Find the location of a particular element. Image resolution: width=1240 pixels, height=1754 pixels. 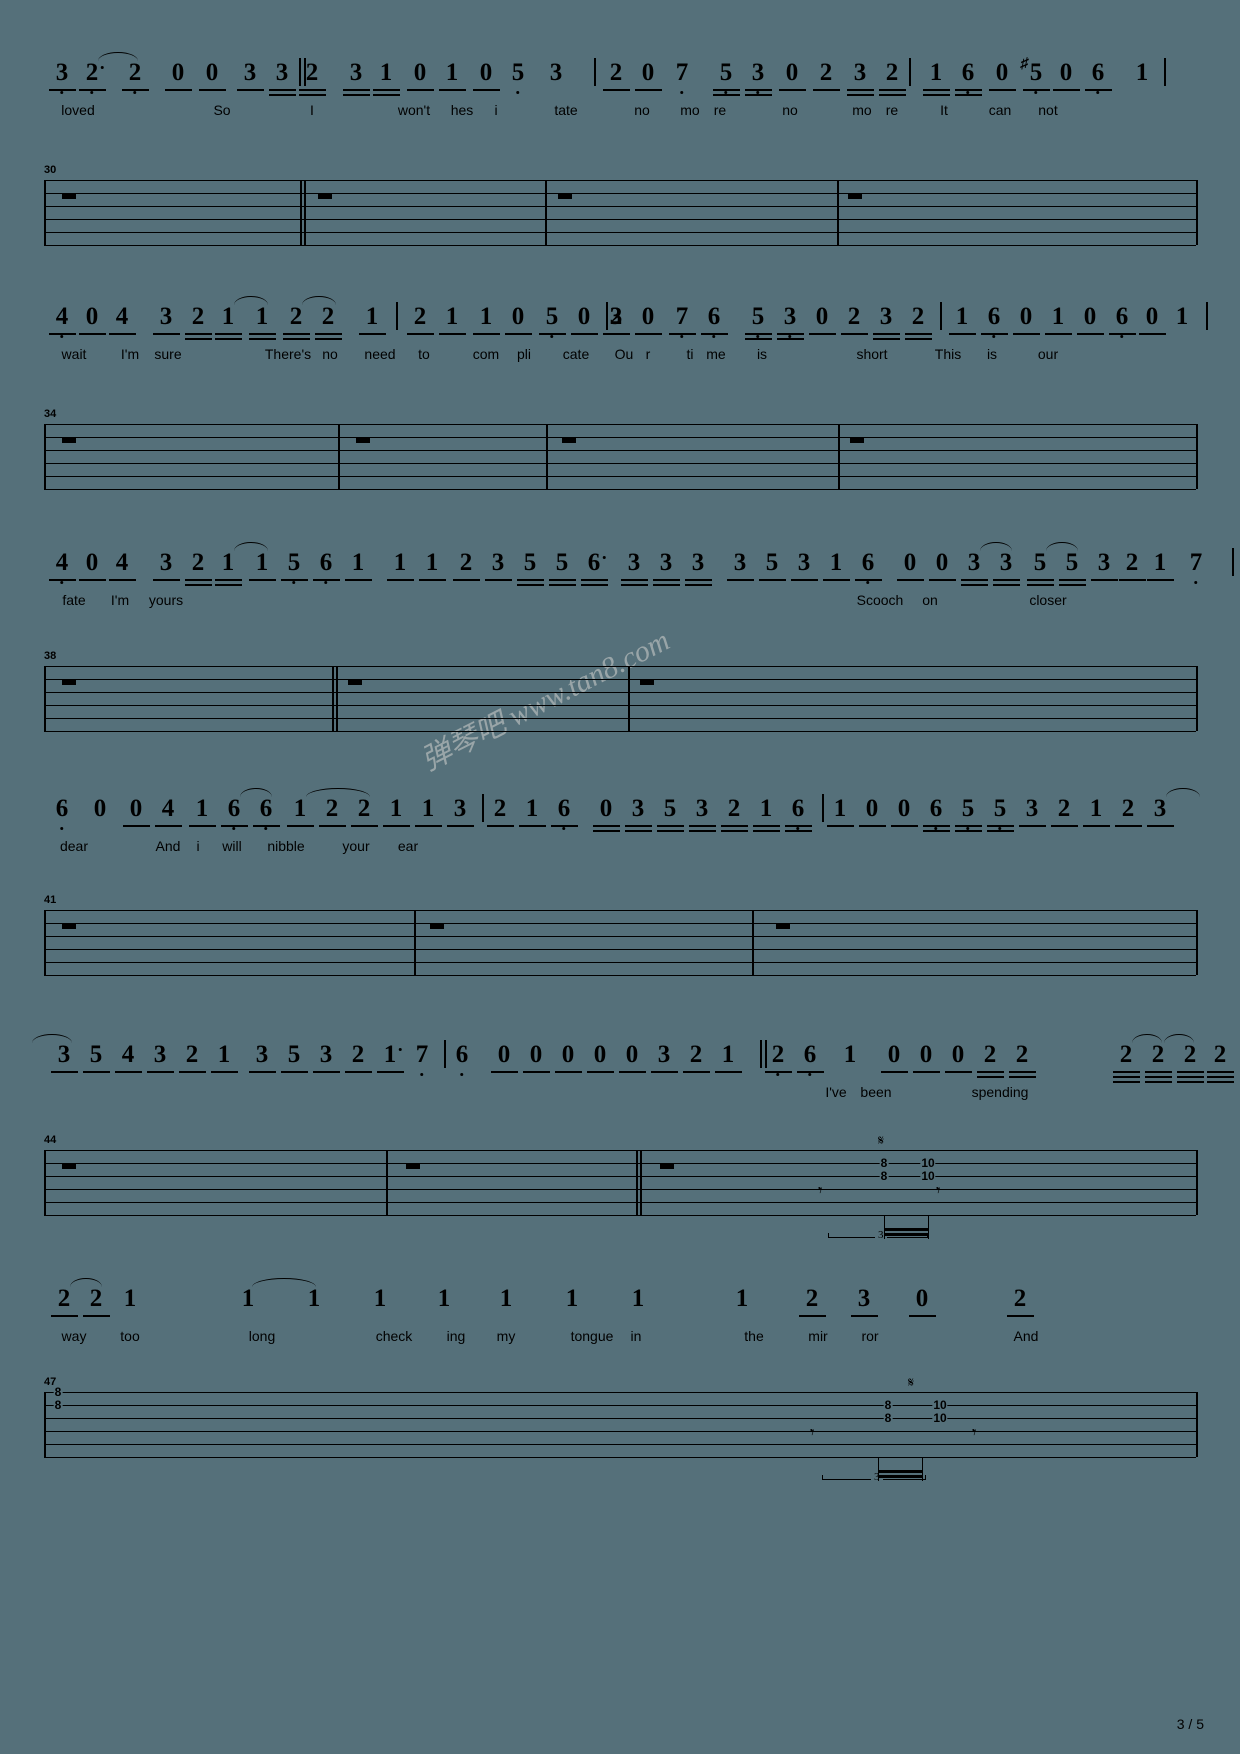

lyric-syllable: This is located at coordinates (948, 354).